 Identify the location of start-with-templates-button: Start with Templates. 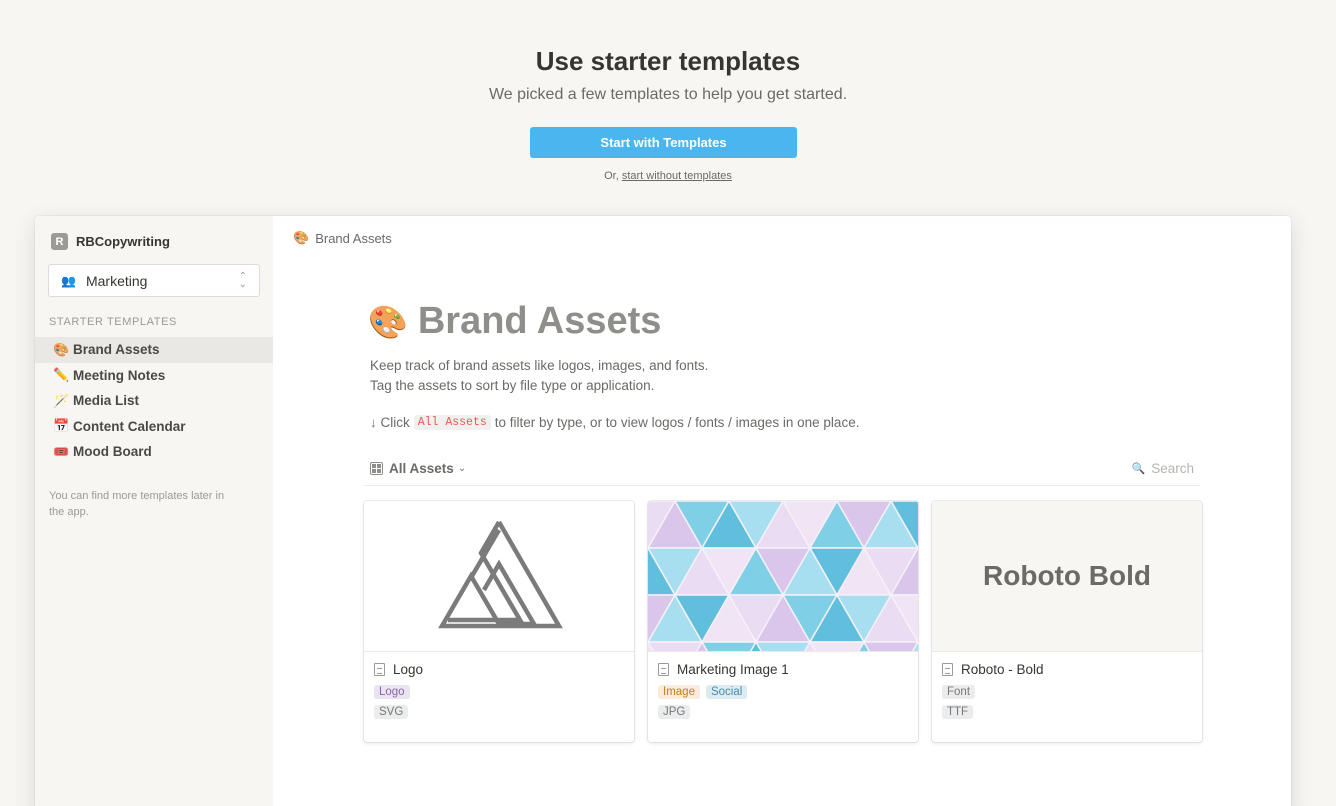
(663, 142).